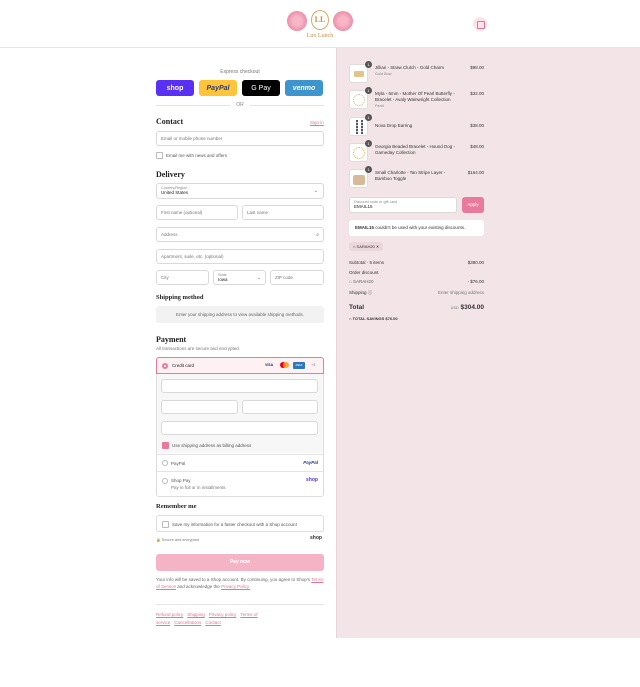  Describe the element at coordinates (187, 622) in the screenshot. I see `footer-link: Cancellations` at that location.